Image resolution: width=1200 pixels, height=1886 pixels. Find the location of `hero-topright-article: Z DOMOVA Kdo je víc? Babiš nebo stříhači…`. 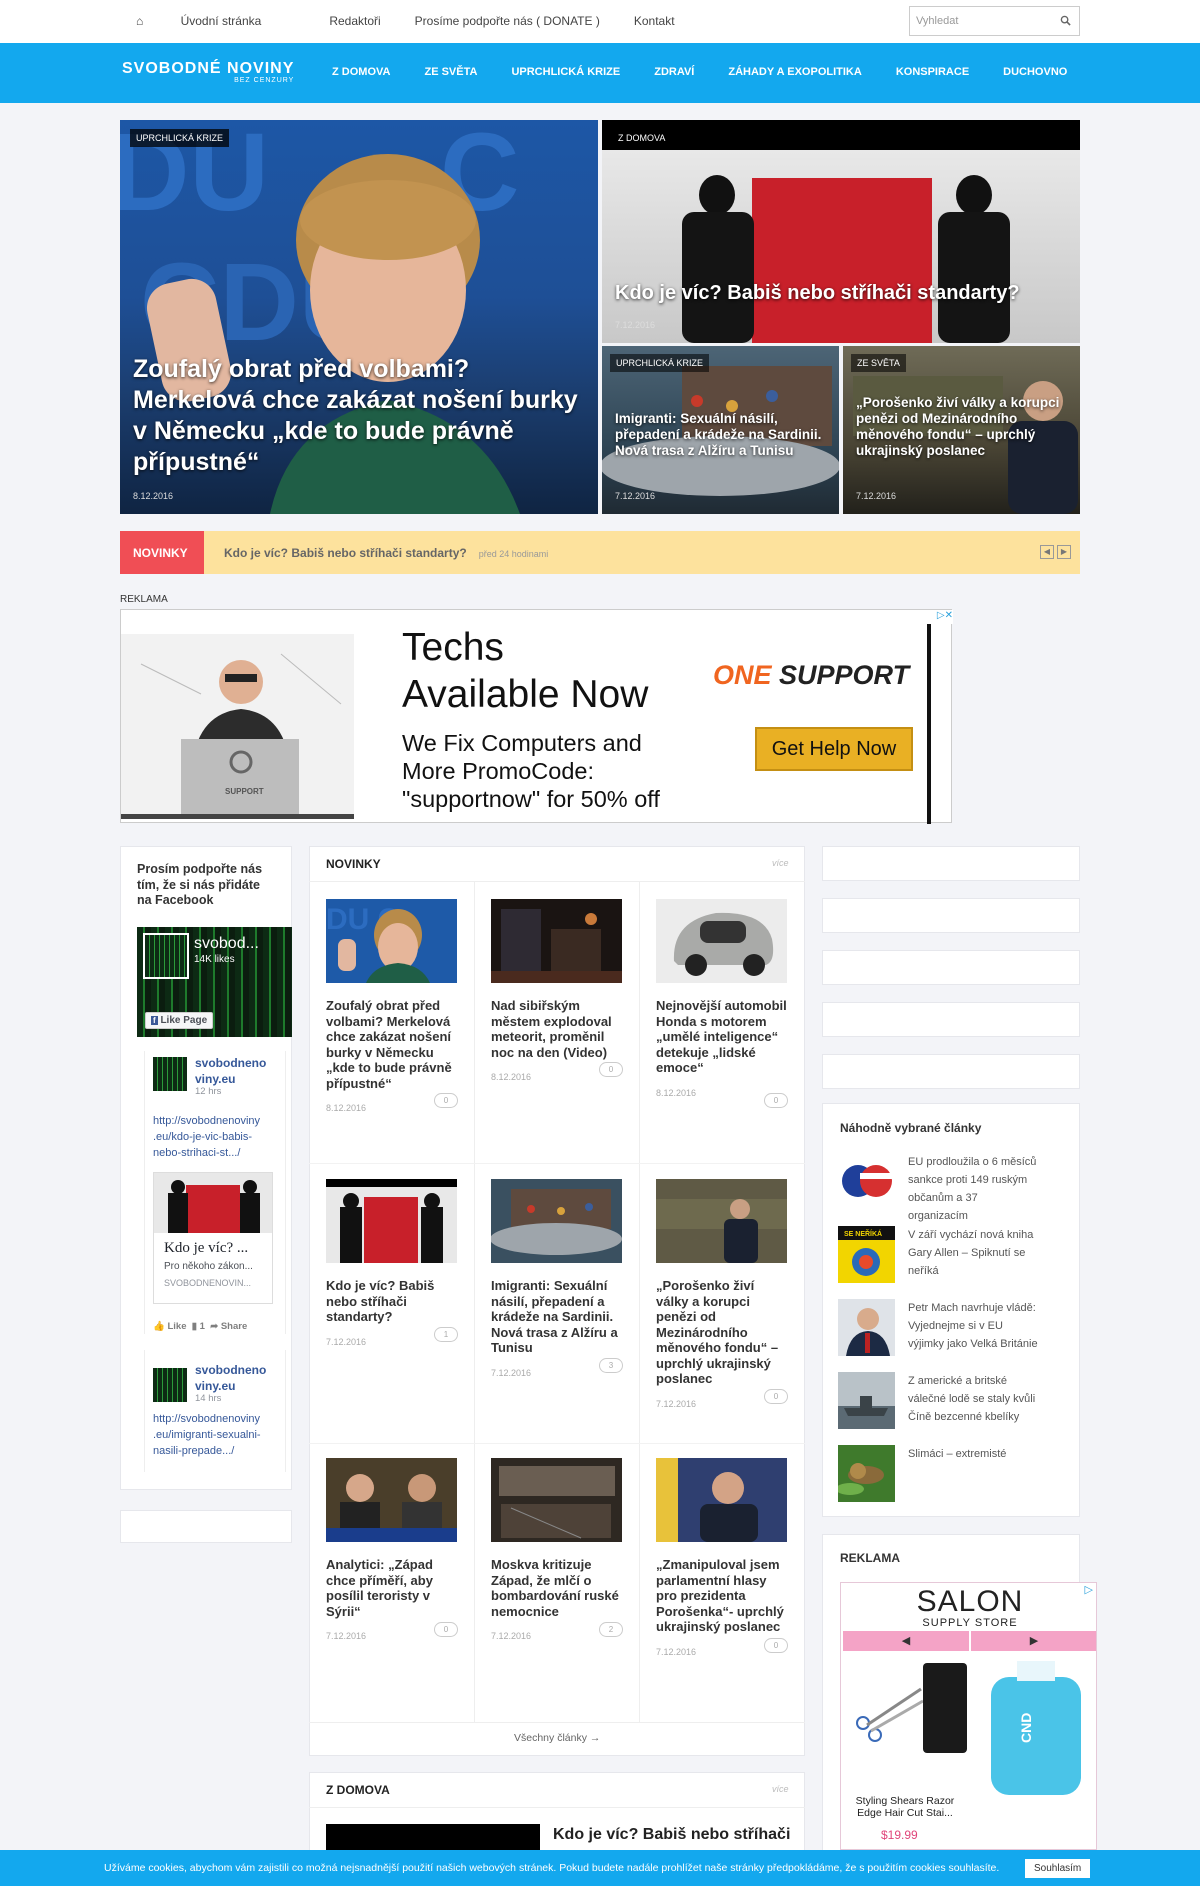

hero-topright-article: Z DOMOVA Kdo je víc? Babiš nebo stříhači… is located at coordinates (841, 231).